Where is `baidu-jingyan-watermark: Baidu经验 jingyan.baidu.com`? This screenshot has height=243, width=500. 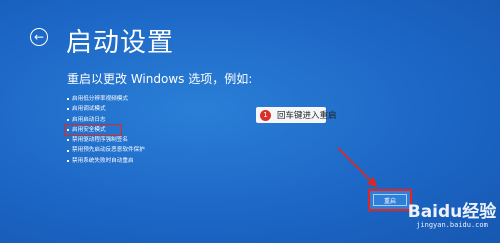 baidu-jingyan-watermark: Baidu经验 jingyan.baidu.com is located at coordinates (452, 213).